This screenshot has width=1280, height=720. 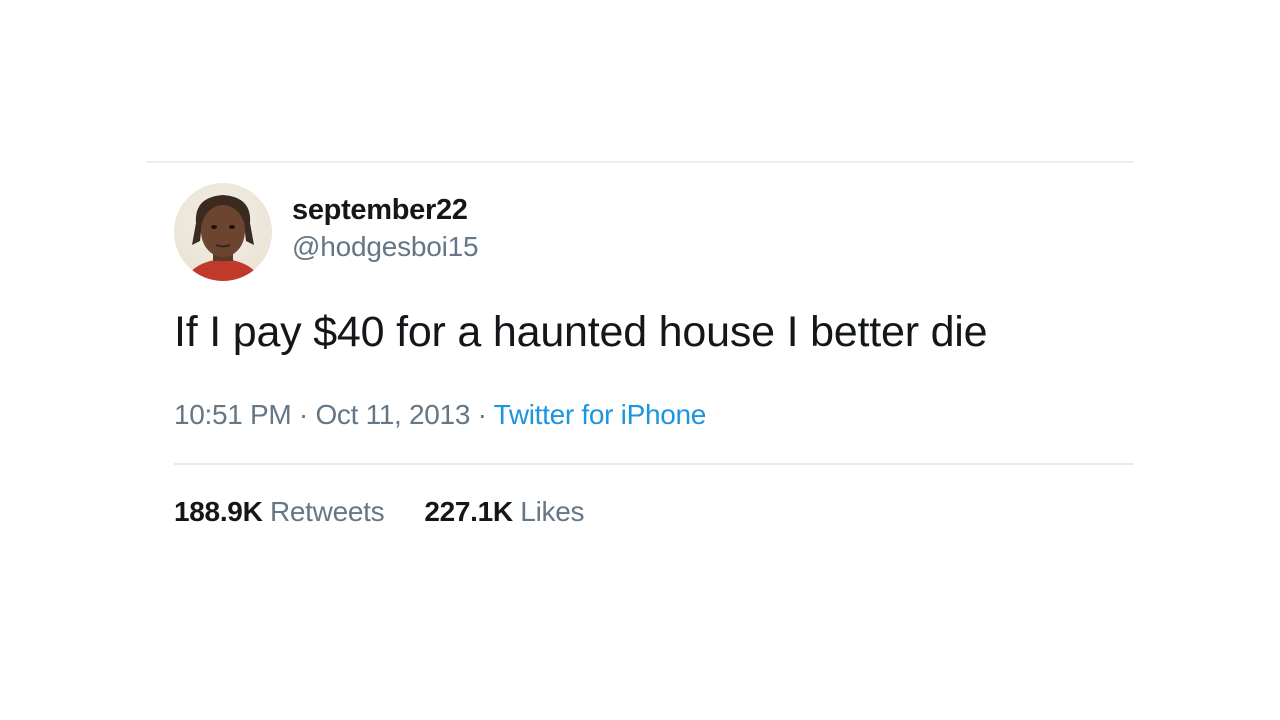 What do you see at coordinates (327, 511) in the screenshot?
I see `retweets-label: Retweets` at bounding box center [327, 511].